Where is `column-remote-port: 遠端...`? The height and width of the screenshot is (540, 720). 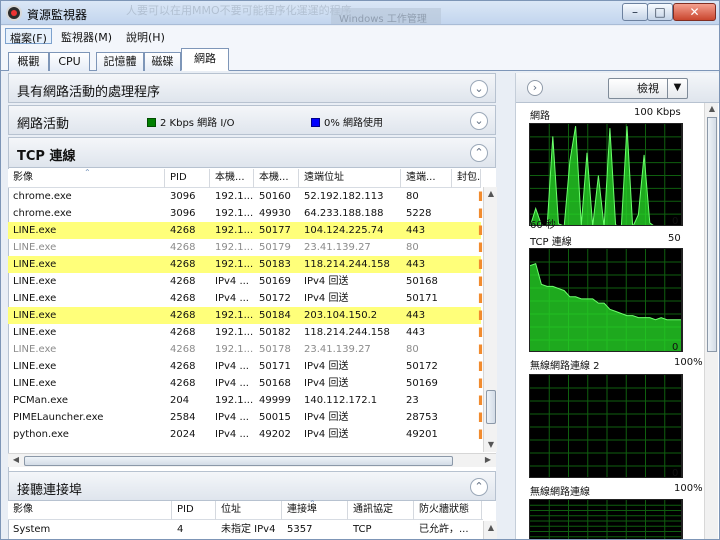
column-remote-port: 遠端... is located at coordinates (426, 178).